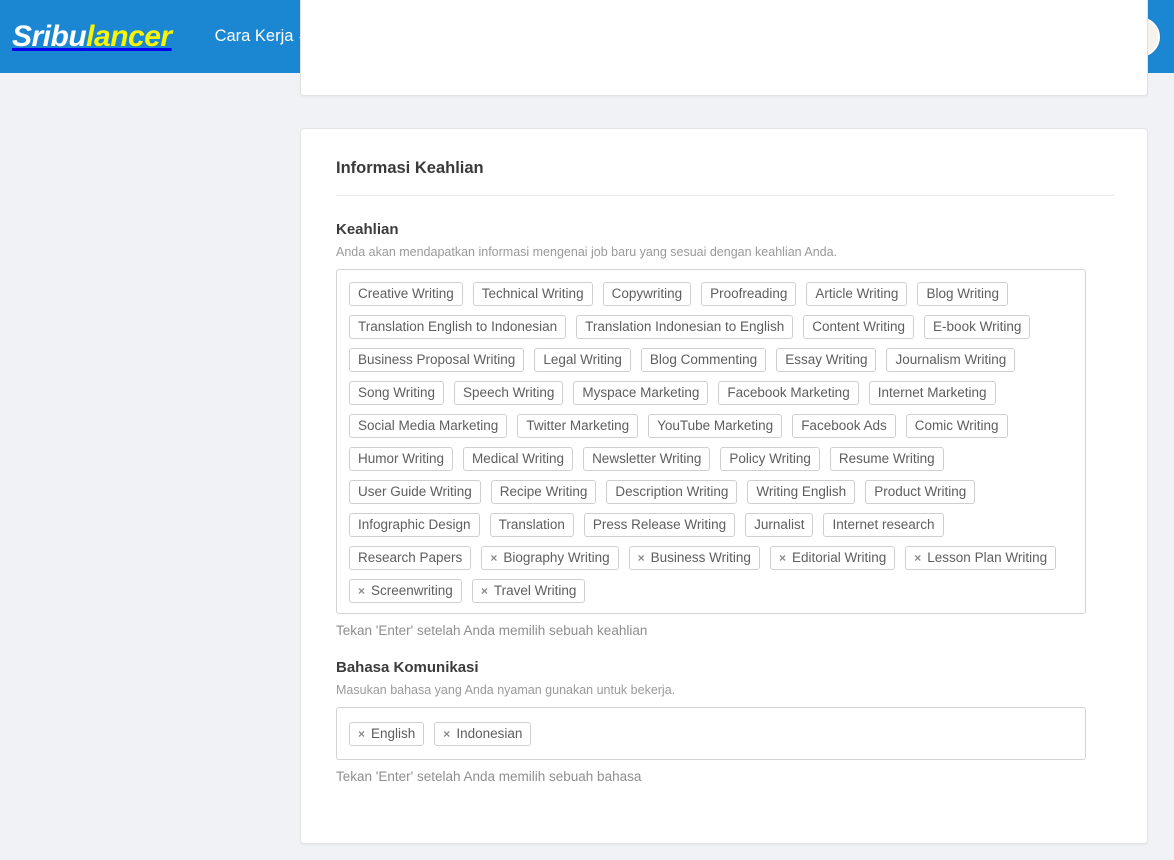  I want to click on skills-tag: E-book Writing, so click(977, 326).